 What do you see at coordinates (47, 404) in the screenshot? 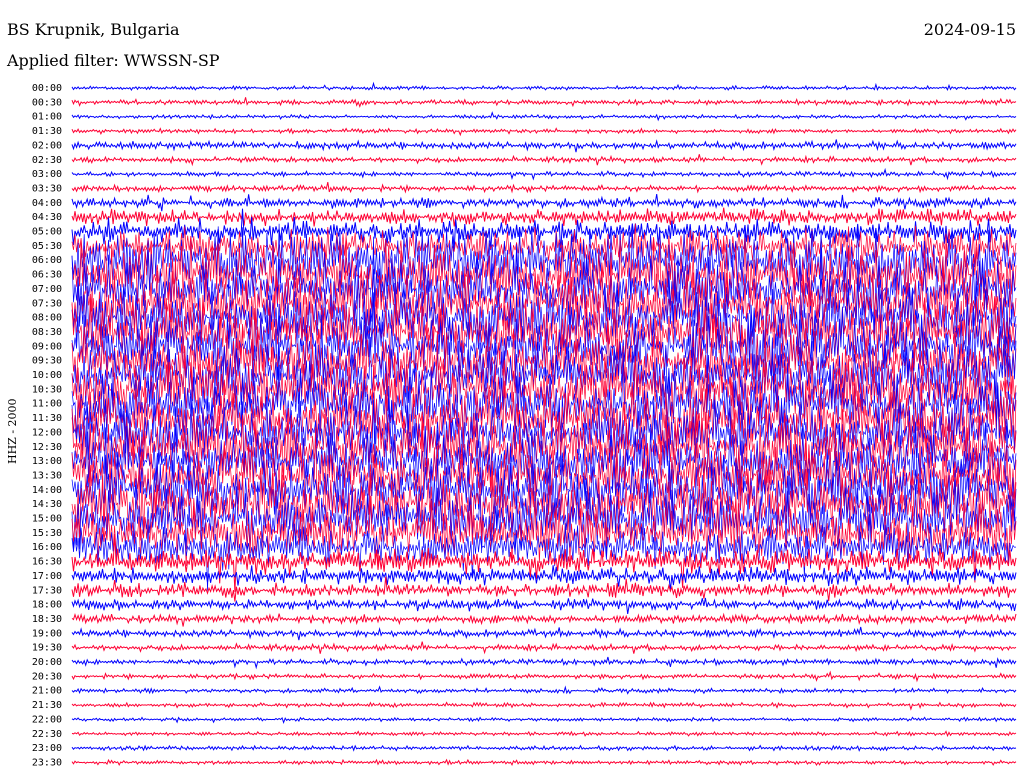
I see `time-tick-label: 11:00` at bounding box center [47, 404].